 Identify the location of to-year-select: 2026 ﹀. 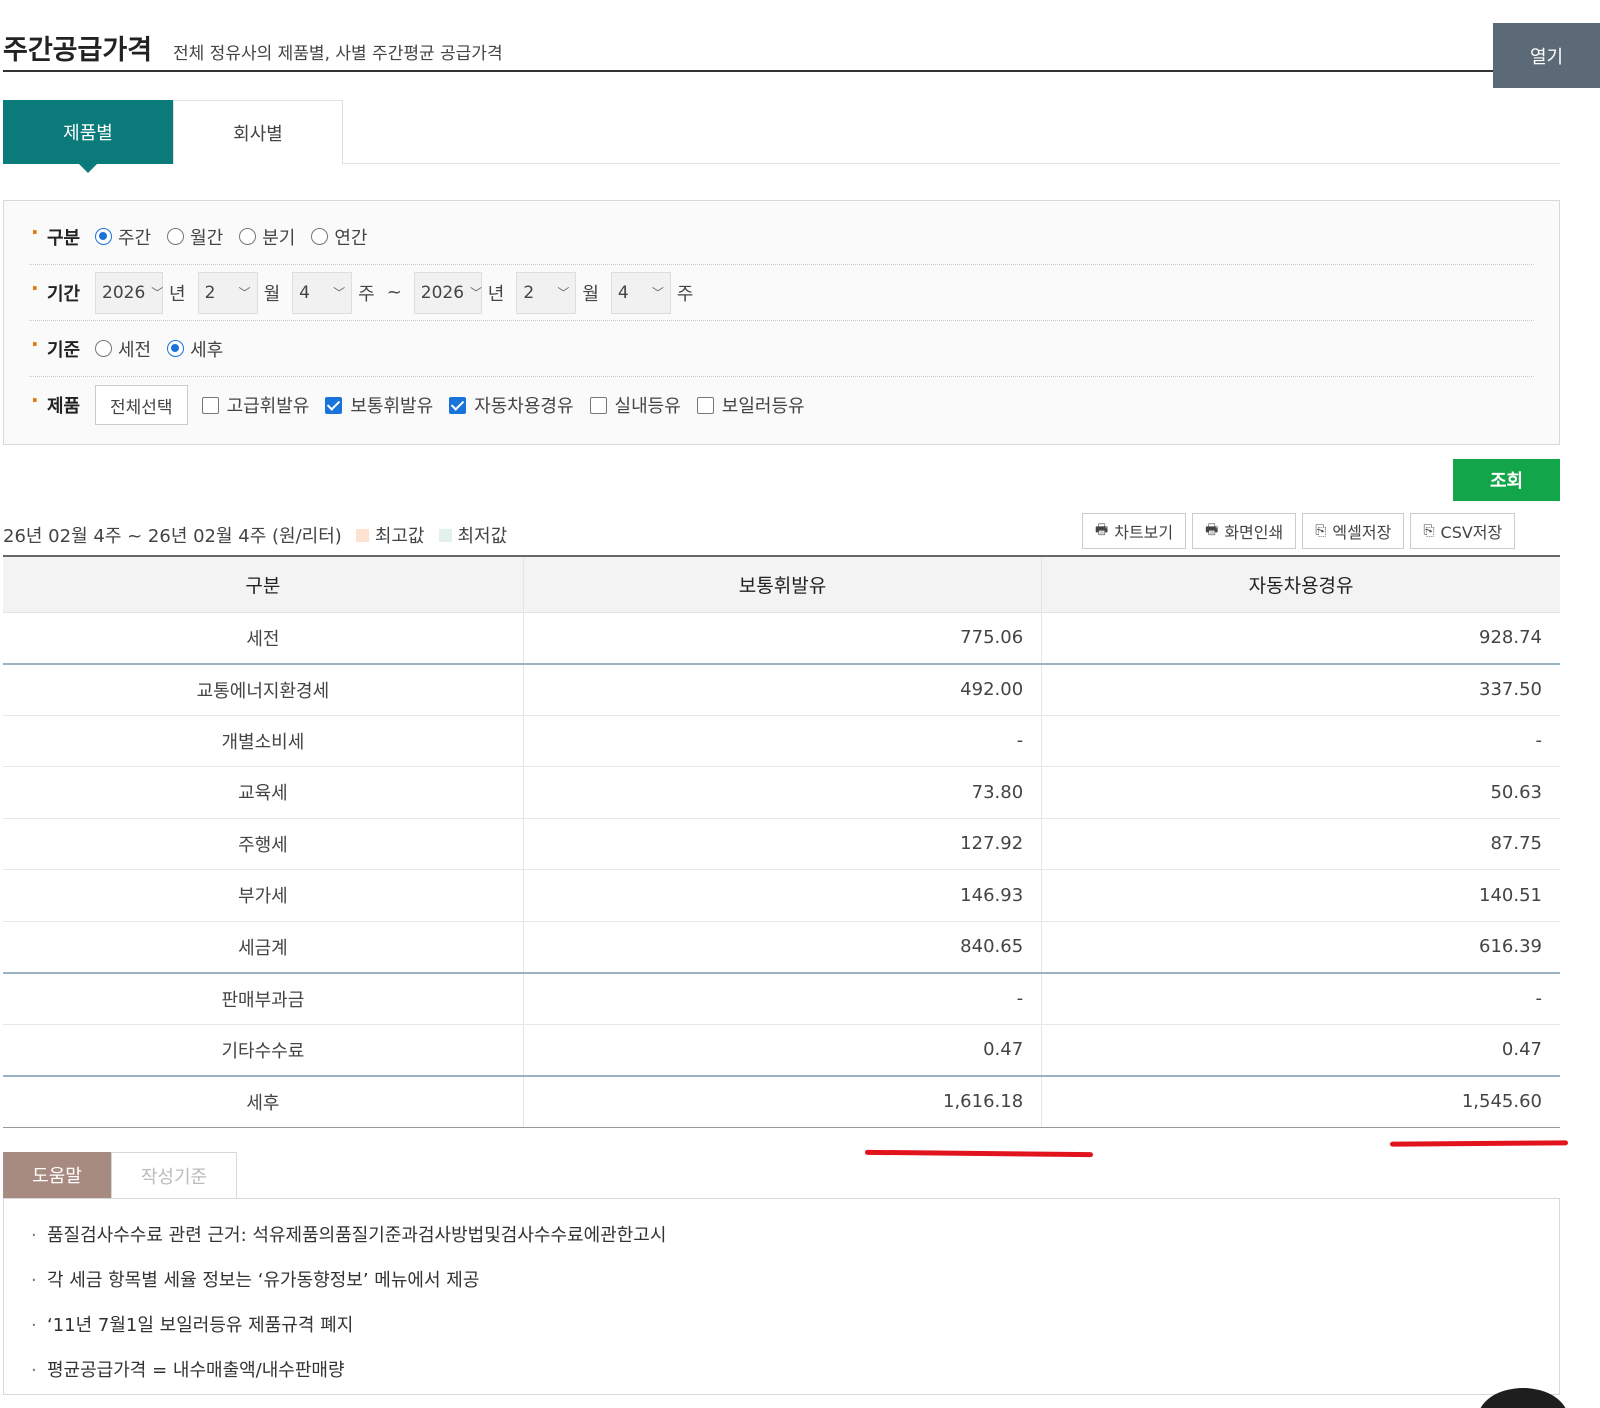
(448, 292).